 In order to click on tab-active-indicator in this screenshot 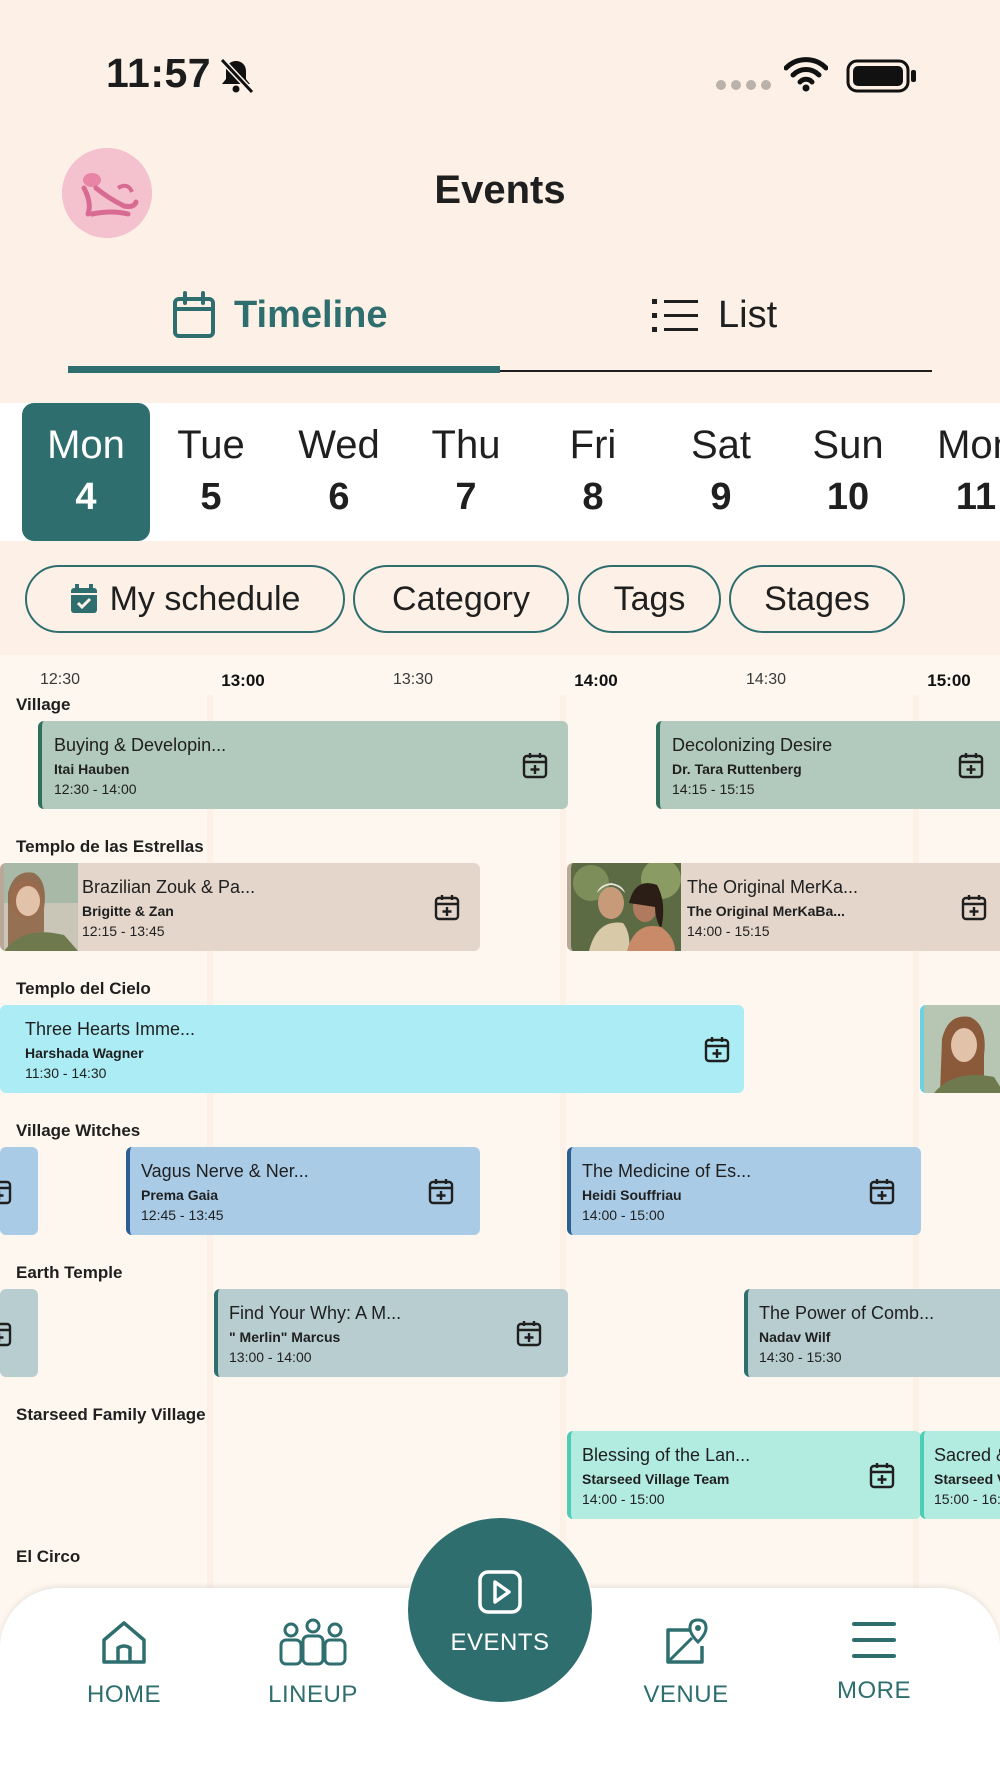, I will do `click(284, 369)`.